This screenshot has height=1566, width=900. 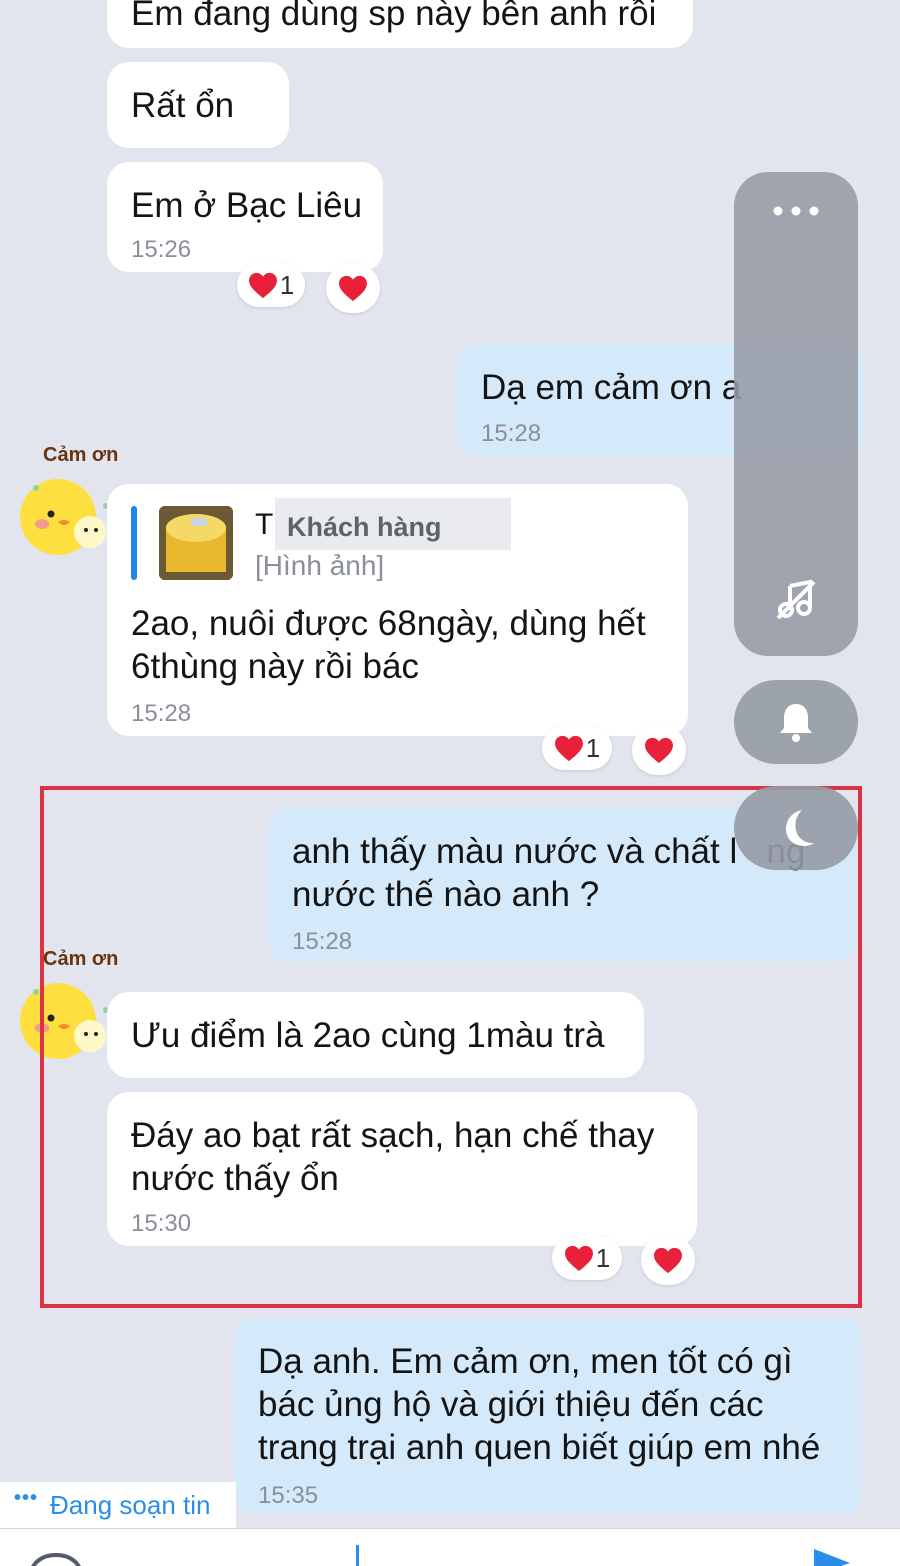 I want to click on message-text: Dạ em cảm ơn a, so click(x=611, y=387).